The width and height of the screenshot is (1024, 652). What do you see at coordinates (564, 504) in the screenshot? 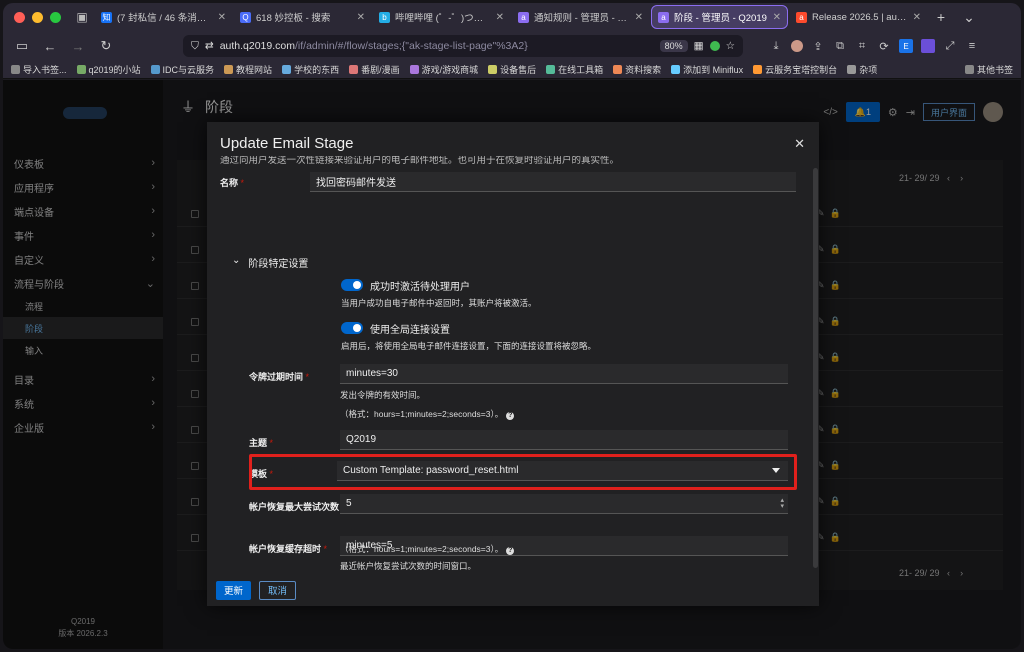
I see `recovery-attempts-input: 5 ▴ ▾` at bounding box center [564, 504].